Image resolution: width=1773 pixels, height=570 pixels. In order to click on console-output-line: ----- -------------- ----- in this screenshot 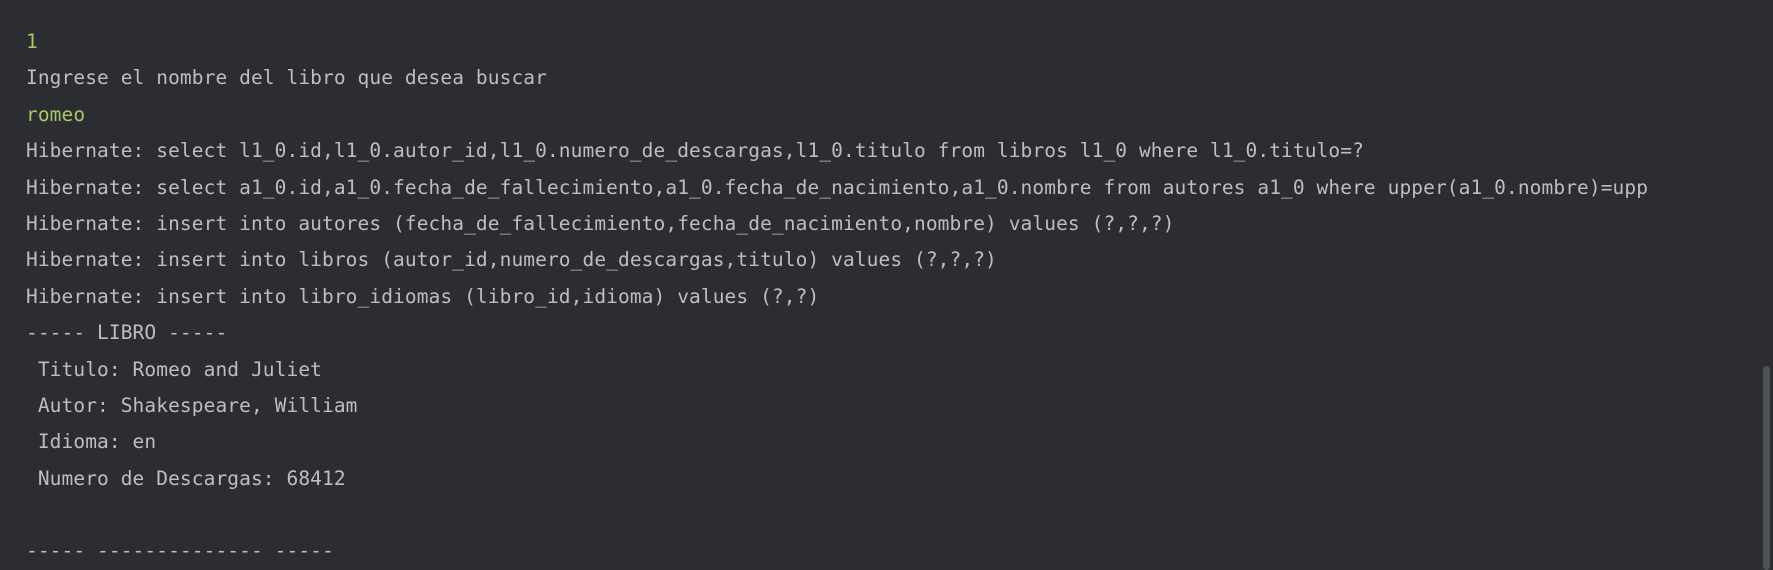, I will do `click(180, 551)`.